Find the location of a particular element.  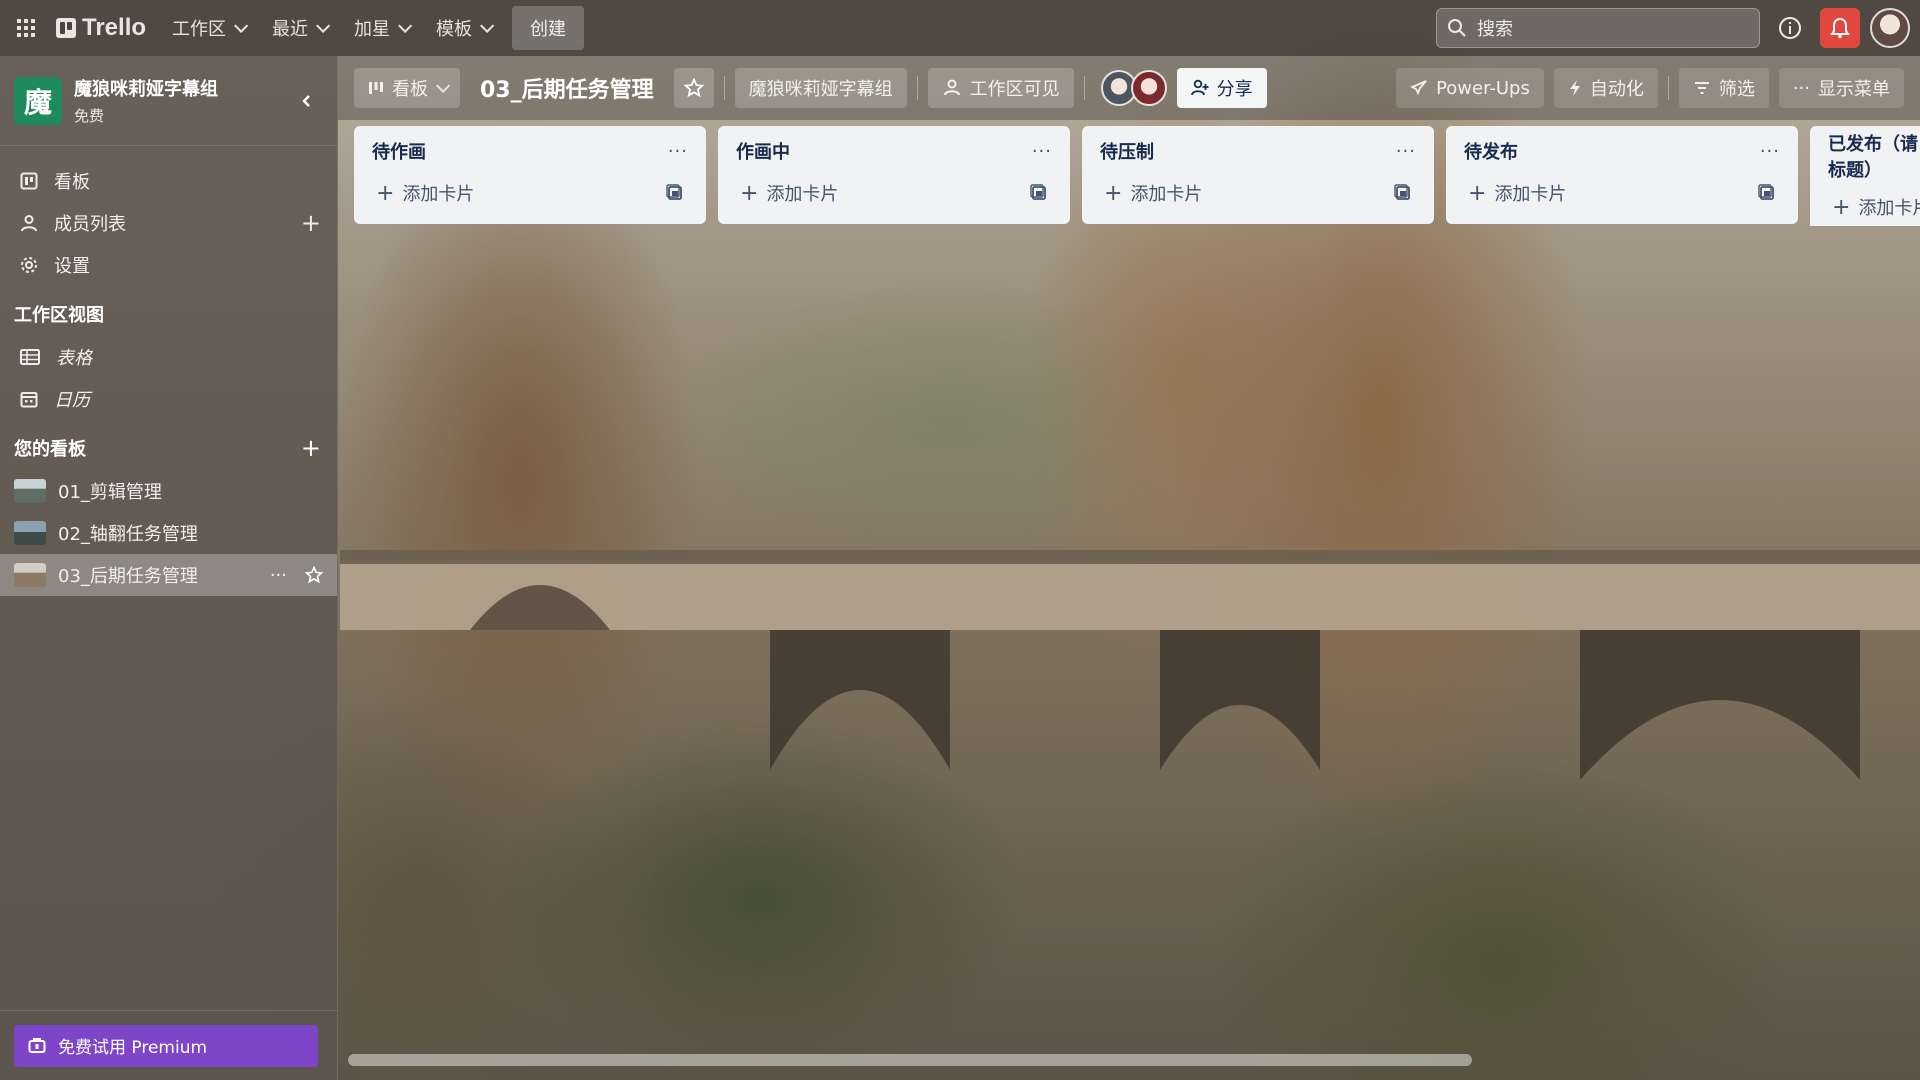

list-title: 已发布（请标题） is located at coordinates (1874, 158).